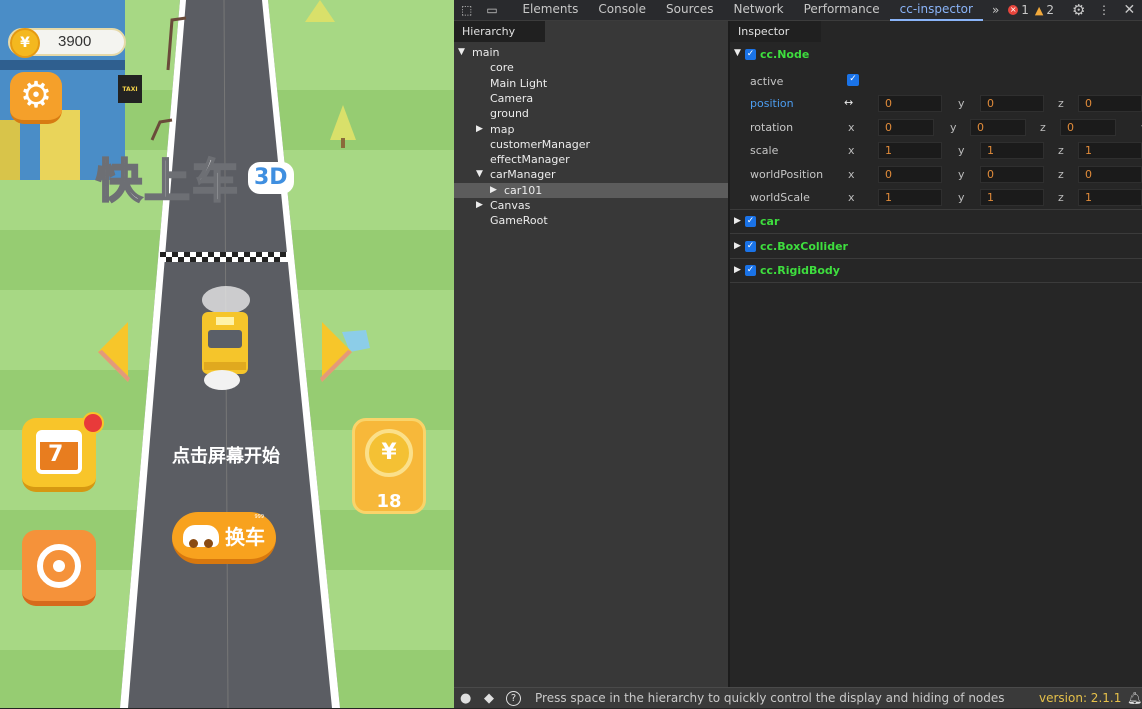 The height and width of the screenshot is (709, 1142). Describe the element at coordinates (523, 175) in the screenshot. I see `hierarchy-node-label: carManager` at that location.